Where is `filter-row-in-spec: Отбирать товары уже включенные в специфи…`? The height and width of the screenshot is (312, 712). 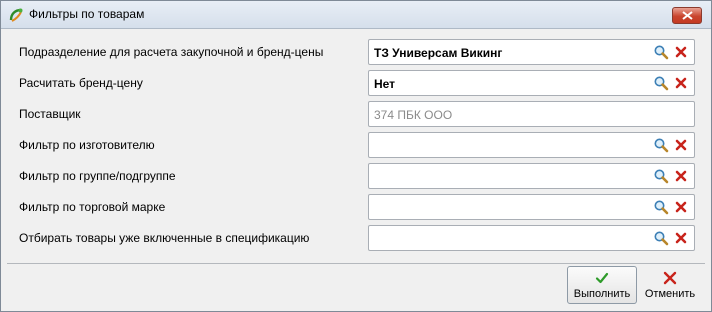
filter-row-in-spec: Отбирать товары уже включенные в специфи… is located at coordinates (356, 238).